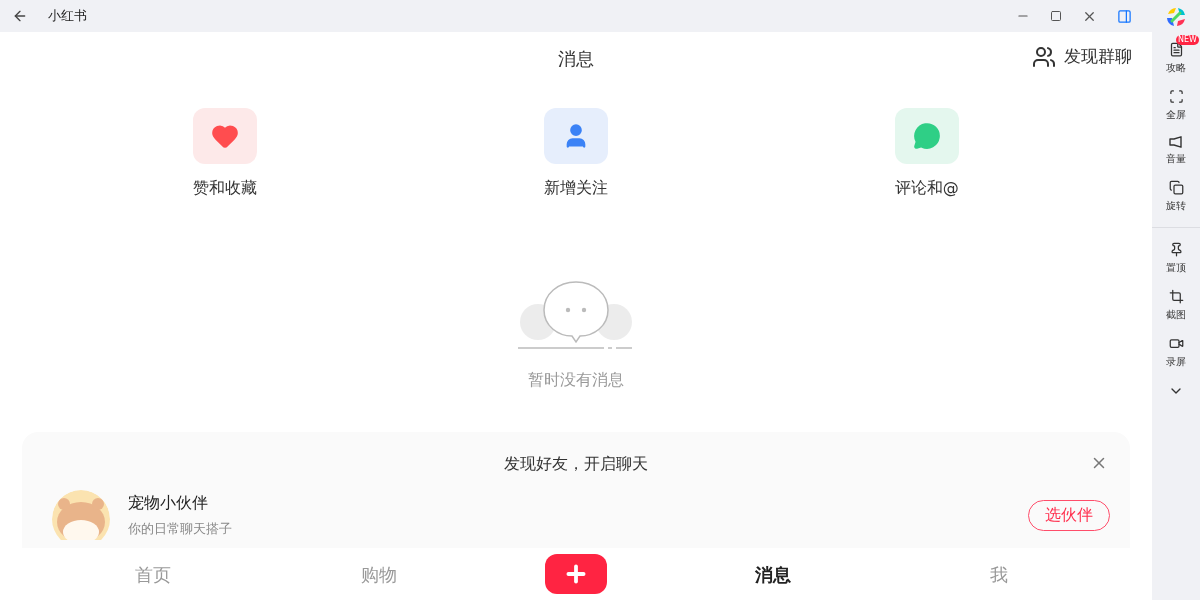 This screenshot has height=600, width=1200. What do you see at coordinates (576, 380) in the screenshot?
I see `empty-message: 暂时没有消息` at bounding box center [576, 380].